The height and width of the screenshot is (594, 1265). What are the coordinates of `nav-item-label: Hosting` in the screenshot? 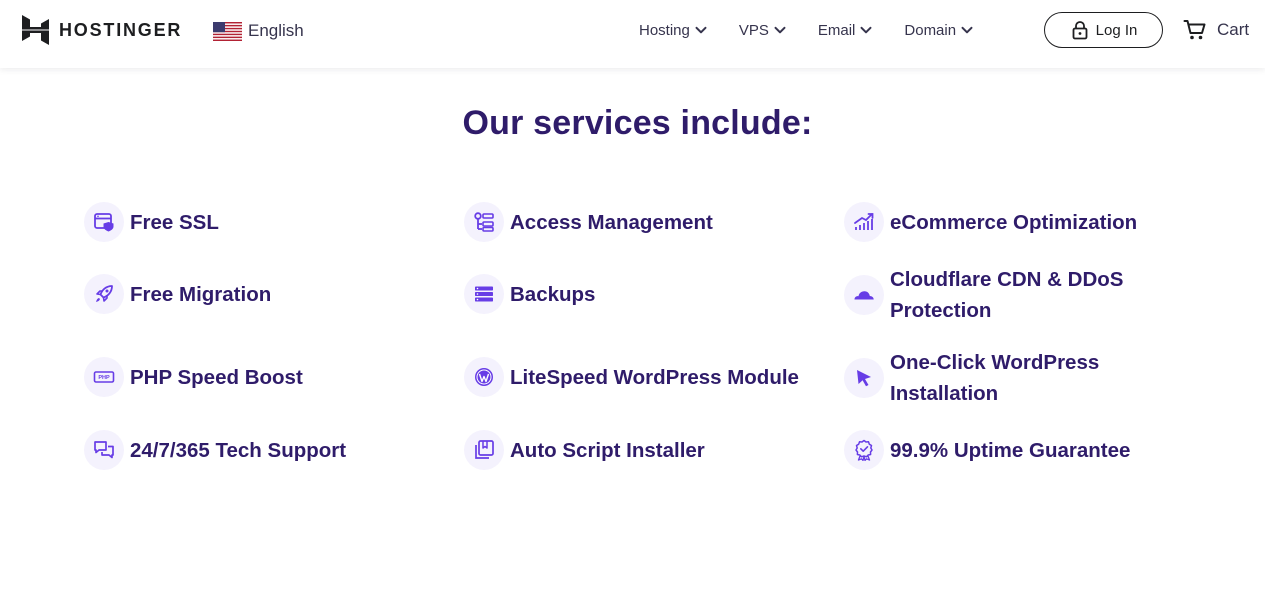 It's located at (664, 30).